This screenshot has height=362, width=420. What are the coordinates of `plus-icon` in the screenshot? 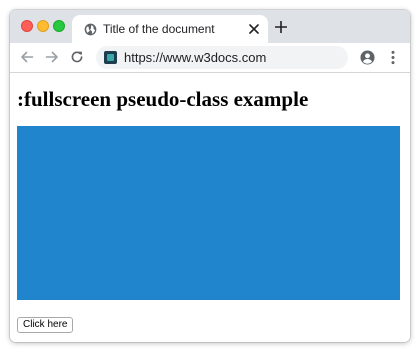 It's located at (281, 27).